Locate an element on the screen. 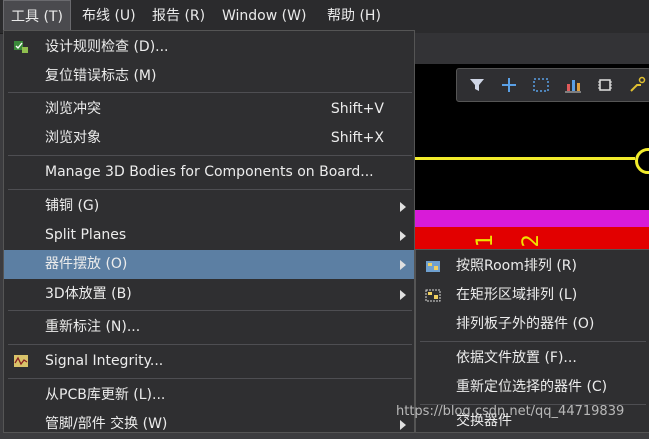  editor-tab-strip is located at coordinates (532, 48).